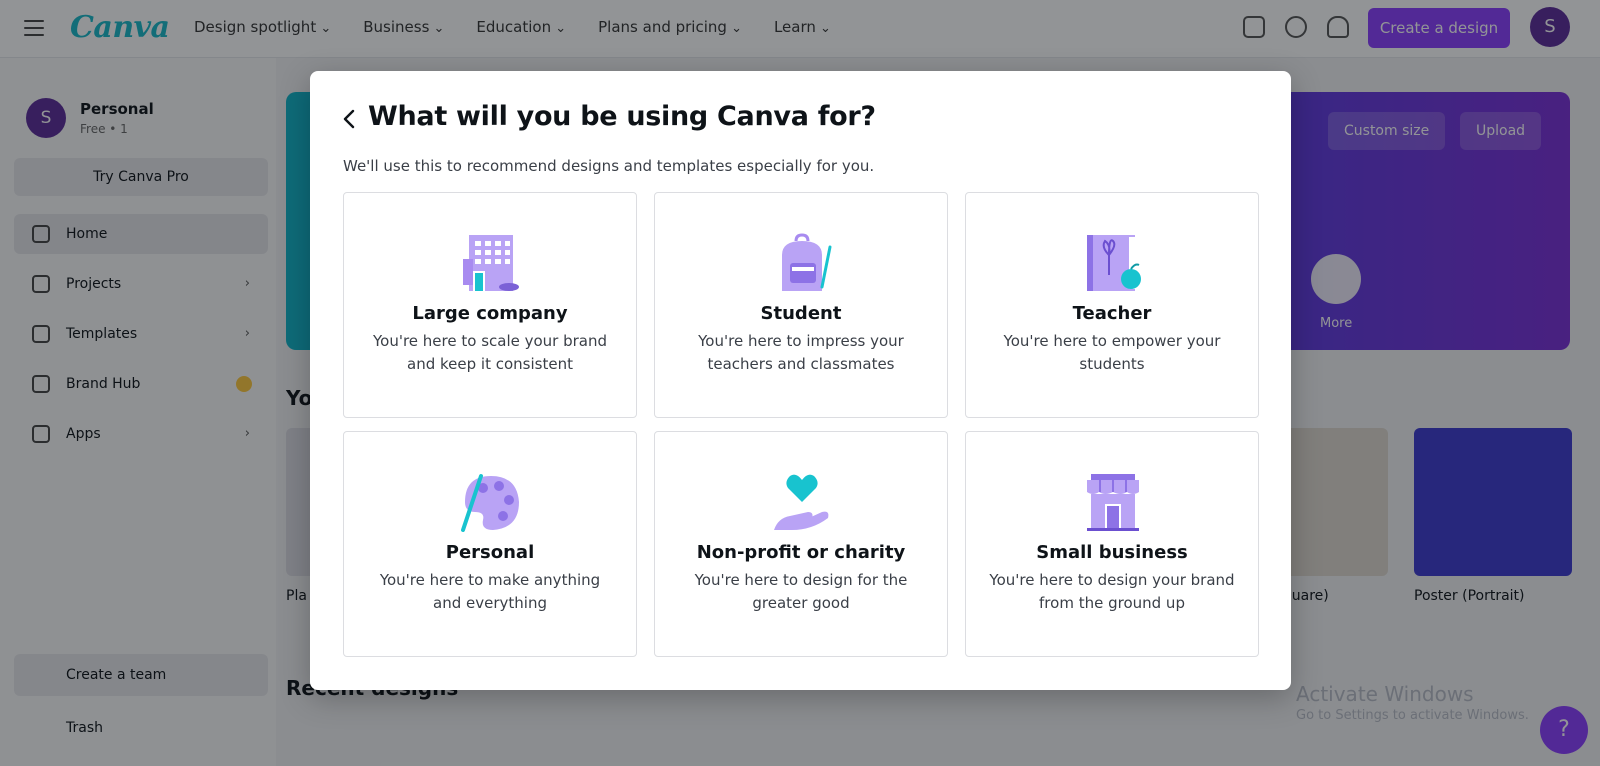 The width and height of the screenshot is (1600, 766). What do you see at coordinates (490, 313) in the screenshot?
I see `option-title: Large company` at bounding box center [490, 313].